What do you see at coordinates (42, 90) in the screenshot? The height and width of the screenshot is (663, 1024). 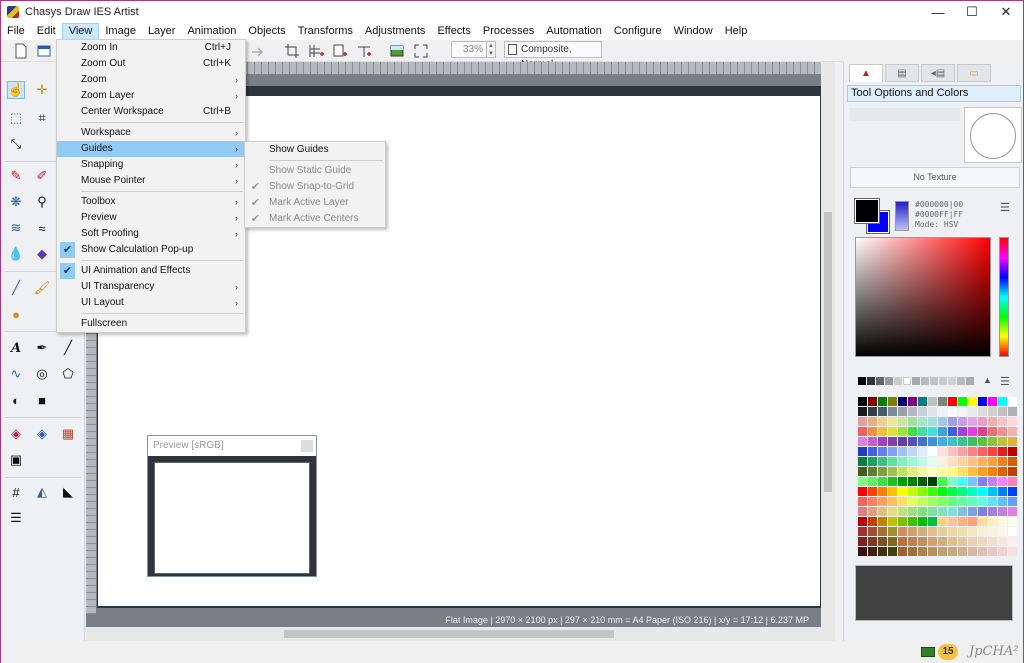 I see `move-tool-icon: ✛` at bounding box center [42, 90].